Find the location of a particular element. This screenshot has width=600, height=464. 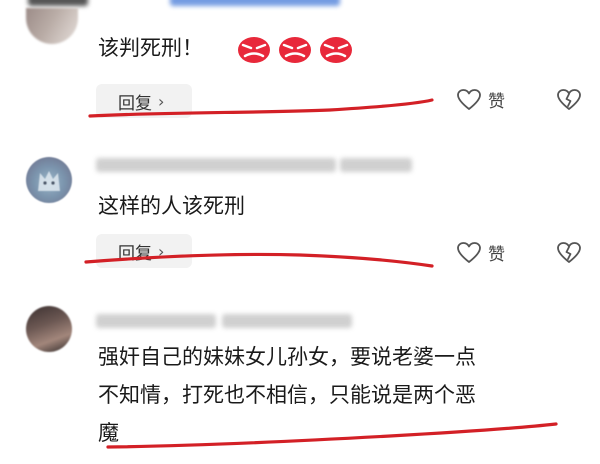

comment-text-line: 强奸自己的妹妹女儿孙女，要说老婆一点 is located at coordinates (287, 357).